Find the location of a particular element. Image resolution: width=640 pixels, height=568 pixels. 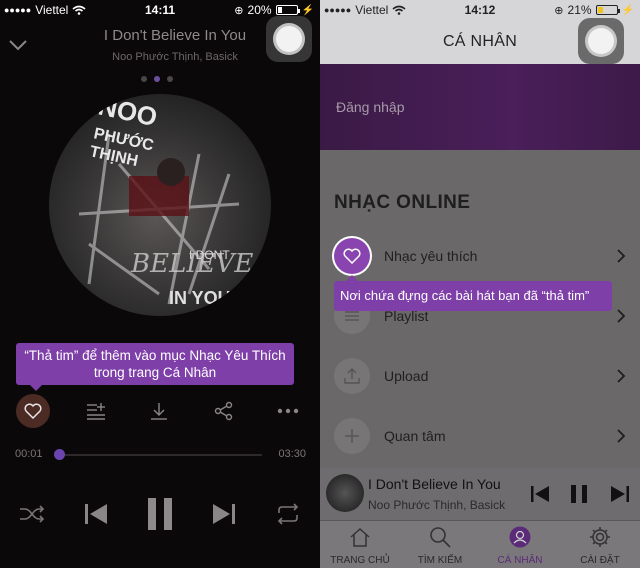

tab-bar: TRANG CHỦ TÌM KIẾM CÁ NHÂN CÀI ĐẶT is located at coordinates (480, 544).